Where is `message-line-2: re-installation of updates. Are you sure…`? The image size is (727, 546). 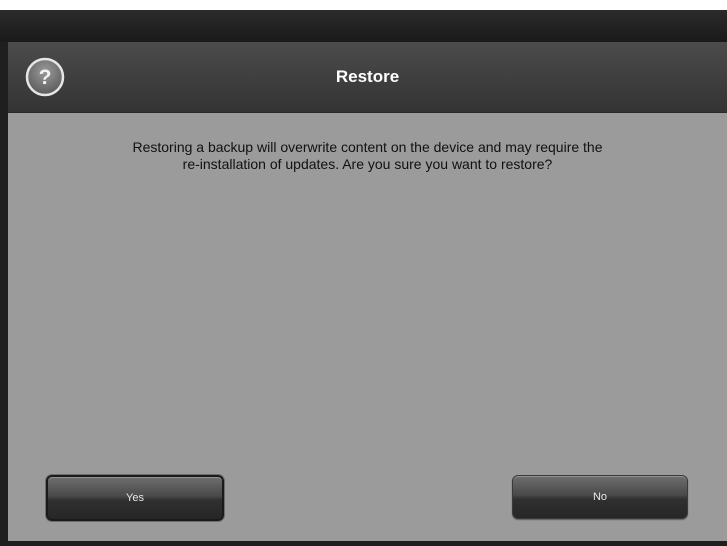 message-line-2: re-installation of updates. Are you sure… is located at coordinates (367, 164).